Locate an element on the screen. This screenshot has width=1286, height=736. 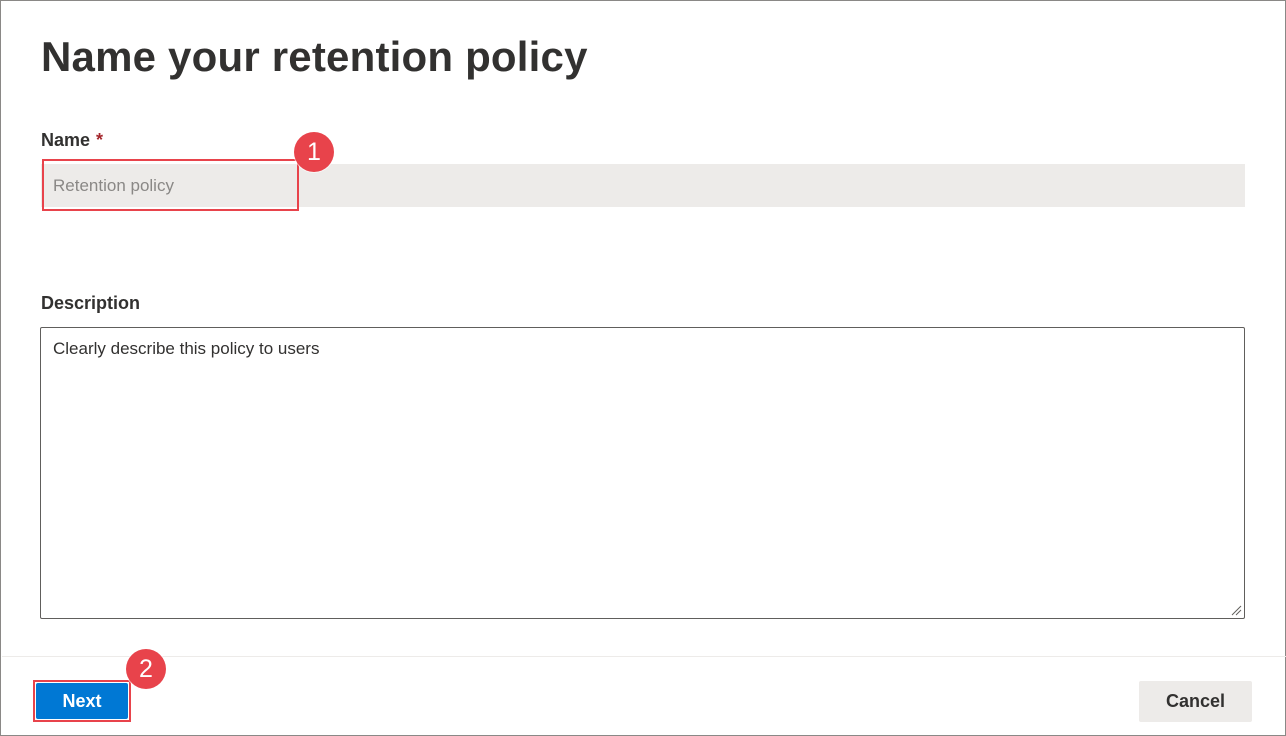
name-field-label: Name * is located at coordinates (72, 140).